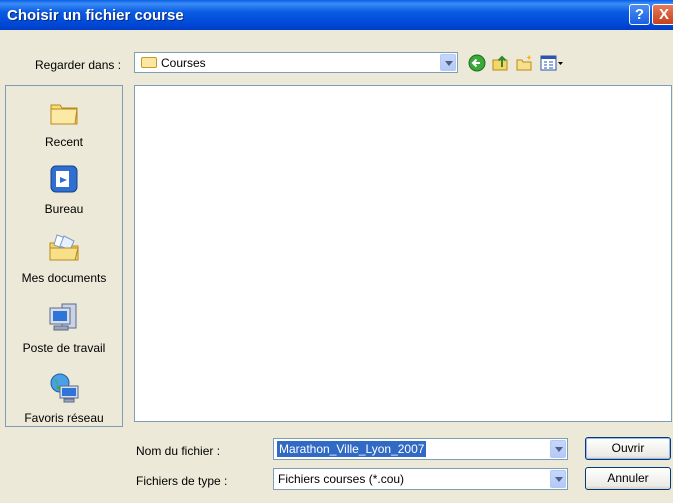 This screenshot has width=673, height=503. Describe the element at coordinates (64, 142) in the screenshot. I see `place-label: Recent` at that location.